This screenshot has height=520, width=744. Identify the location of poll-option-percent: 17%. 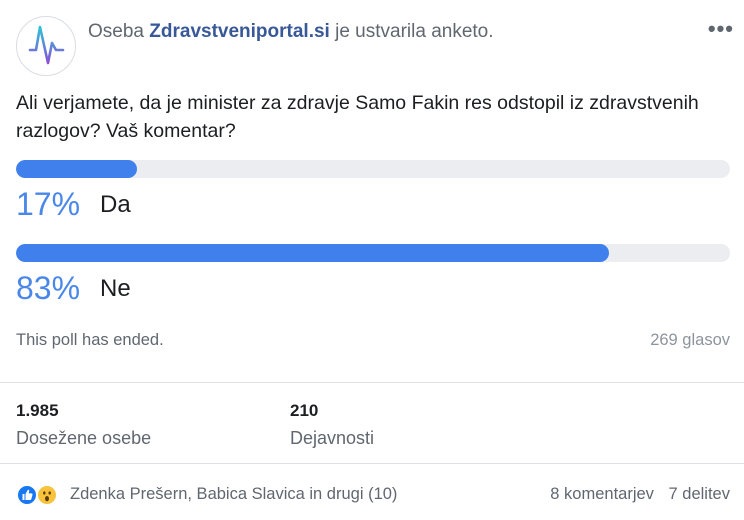
(48, 204).